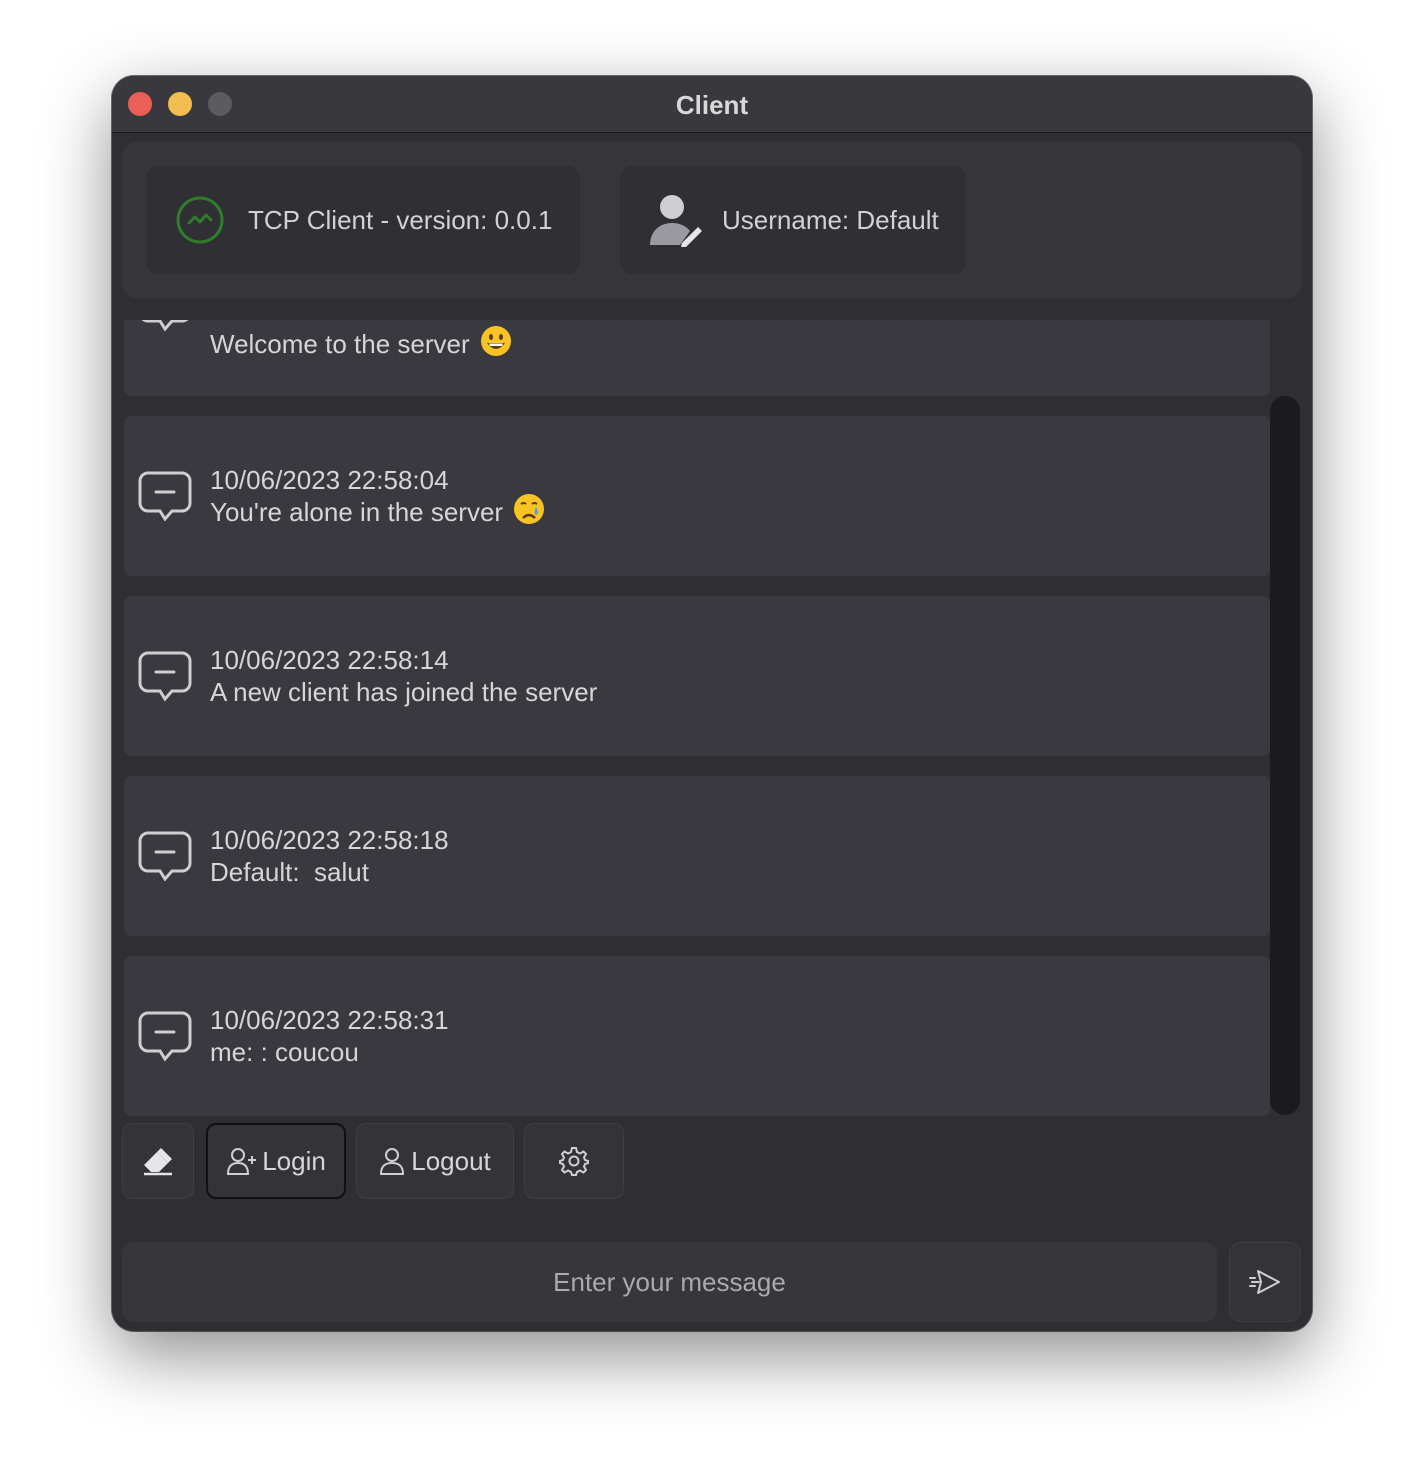 The width and height of the screenshot is (1424, 1480). I want to click on window-title: Client, so click(712, 105).